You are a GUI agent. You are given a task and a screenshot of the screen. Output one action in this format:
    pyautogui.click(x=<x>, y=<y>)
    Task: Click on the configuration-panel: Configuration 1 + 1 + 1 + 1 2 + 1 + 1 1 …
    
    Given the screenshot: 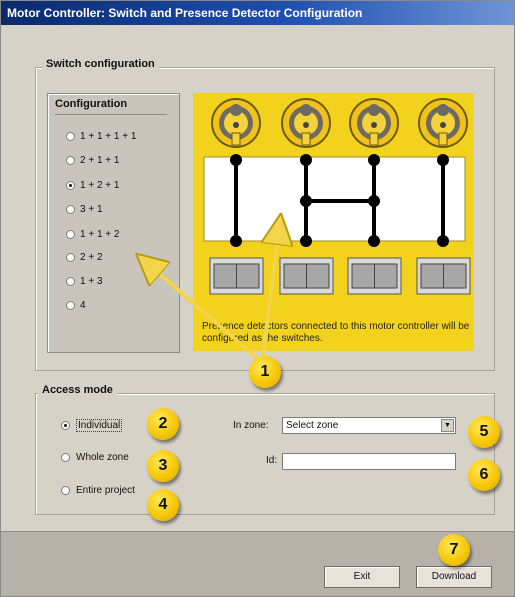 What is the action you would take?
    pyautogui.click(x=113, y=223)
    